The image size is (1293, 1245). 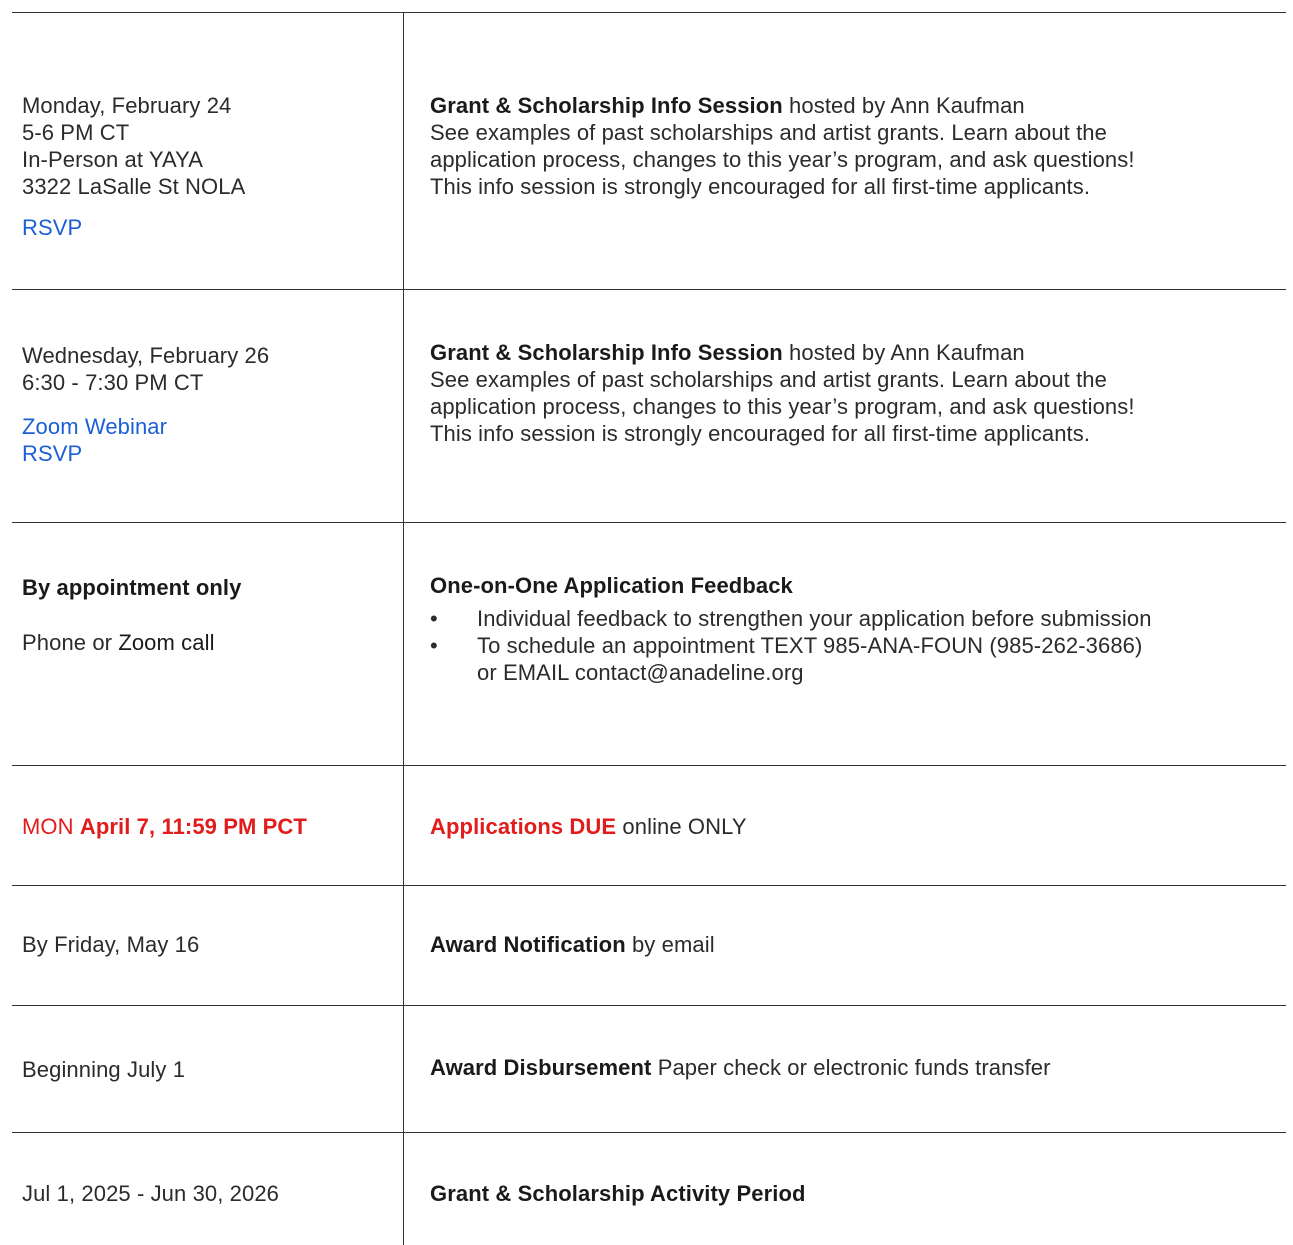 What do you see at coordinates (146, 355) in the screenshot?
I see `event-date: Wednesday, February 26` at bounding box center [146, 355].